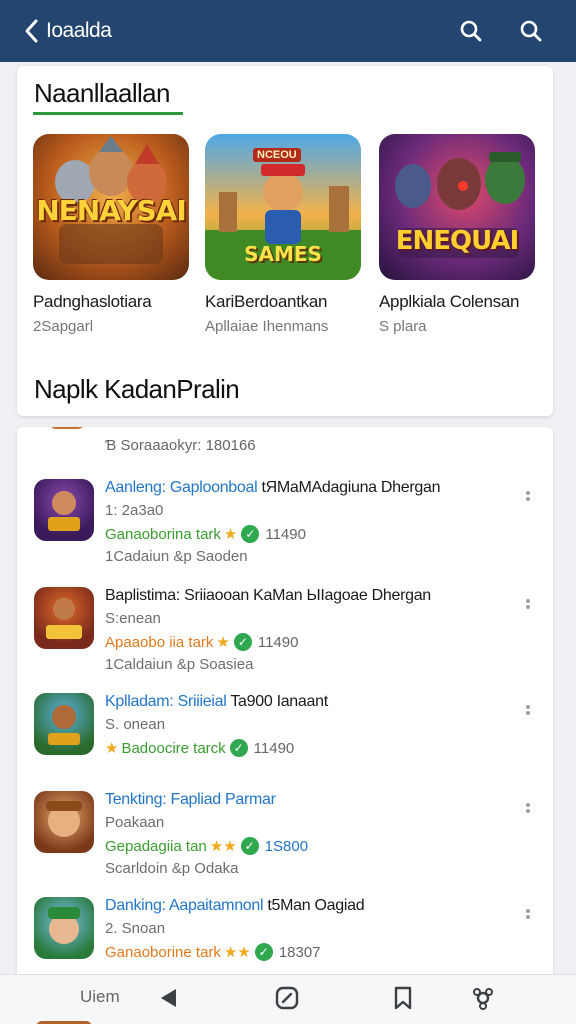 The image size is (576, 1024). I want to click on featured-app-3: ENEQUAI Applkiala Colensan S plara, so click(458, 234).